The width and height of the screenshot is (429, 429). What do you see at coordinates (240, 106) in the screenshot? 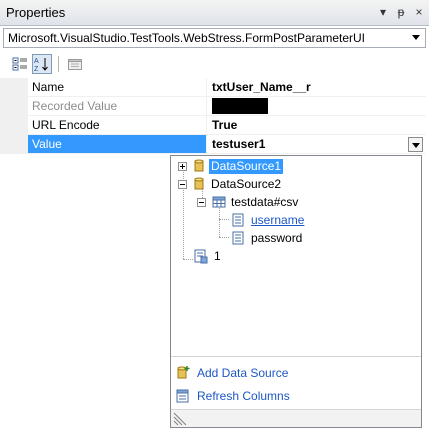
I see `redacted-value` at bounding box center [240, 106].